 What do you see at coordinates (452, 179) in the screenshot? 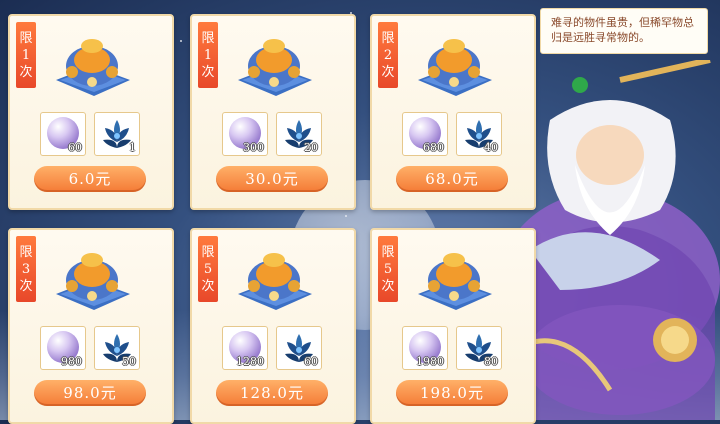
I see `buy-price-button: 68.0元` at bounding box center [452, 179].